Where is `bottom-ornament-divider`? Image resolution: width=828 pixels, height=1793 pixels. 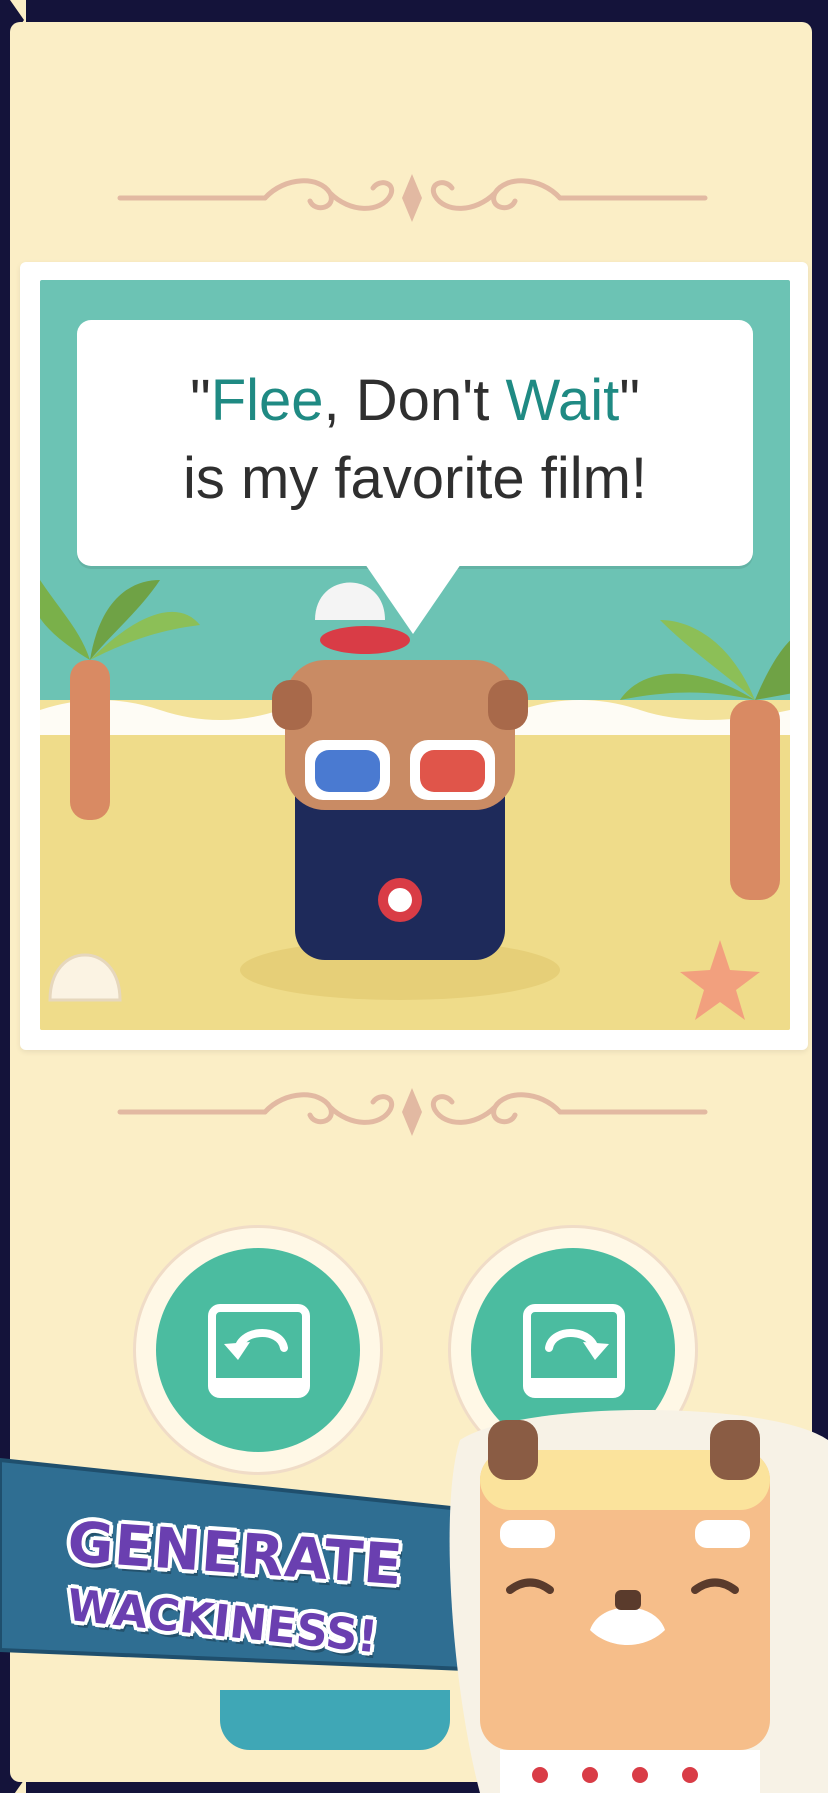
bottom-ornament-divider is located at coordinates (412, 1112).